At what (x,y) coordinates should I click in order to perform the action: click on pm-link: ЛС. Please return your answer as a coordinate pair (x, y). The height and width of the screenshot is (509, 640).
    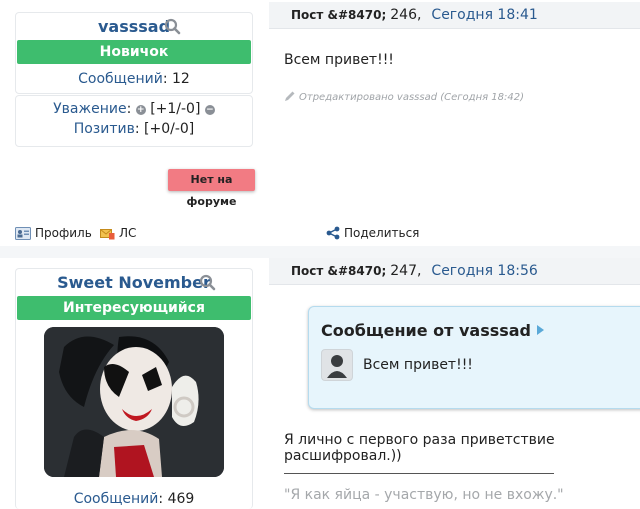
    Looking at the image, I should click on (118, 233).